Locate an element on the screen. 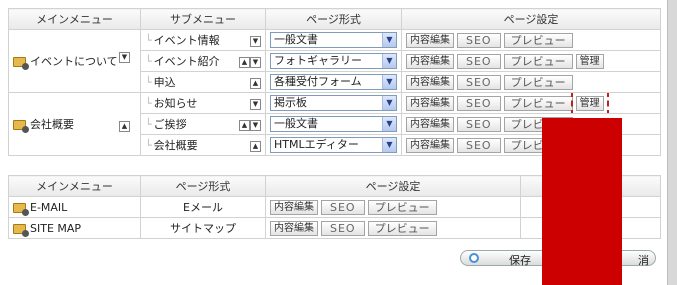 The image size is (677, 285). collapse-toggle-button: ▲ is located at coordinates (124, 126).